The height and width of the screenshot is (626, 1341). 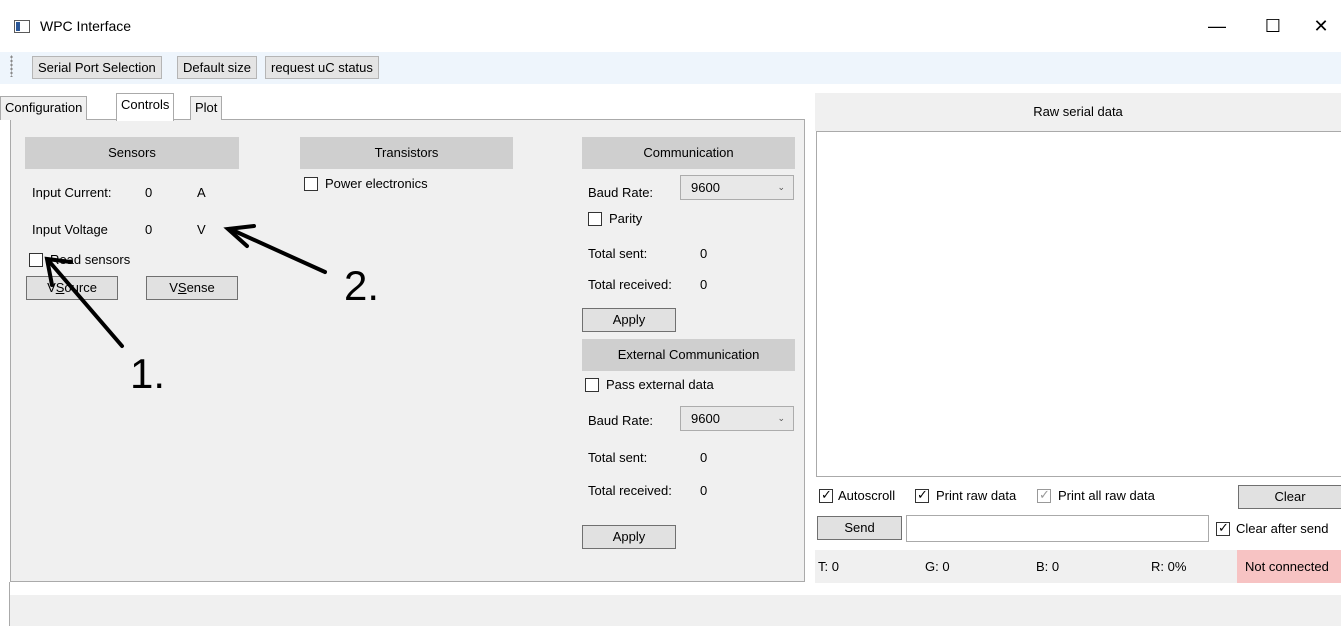 What do you see at coordinates (362, 285) in the screenshot?
I see `annotation-label-2: 2.` at bounding box center [362, 285].